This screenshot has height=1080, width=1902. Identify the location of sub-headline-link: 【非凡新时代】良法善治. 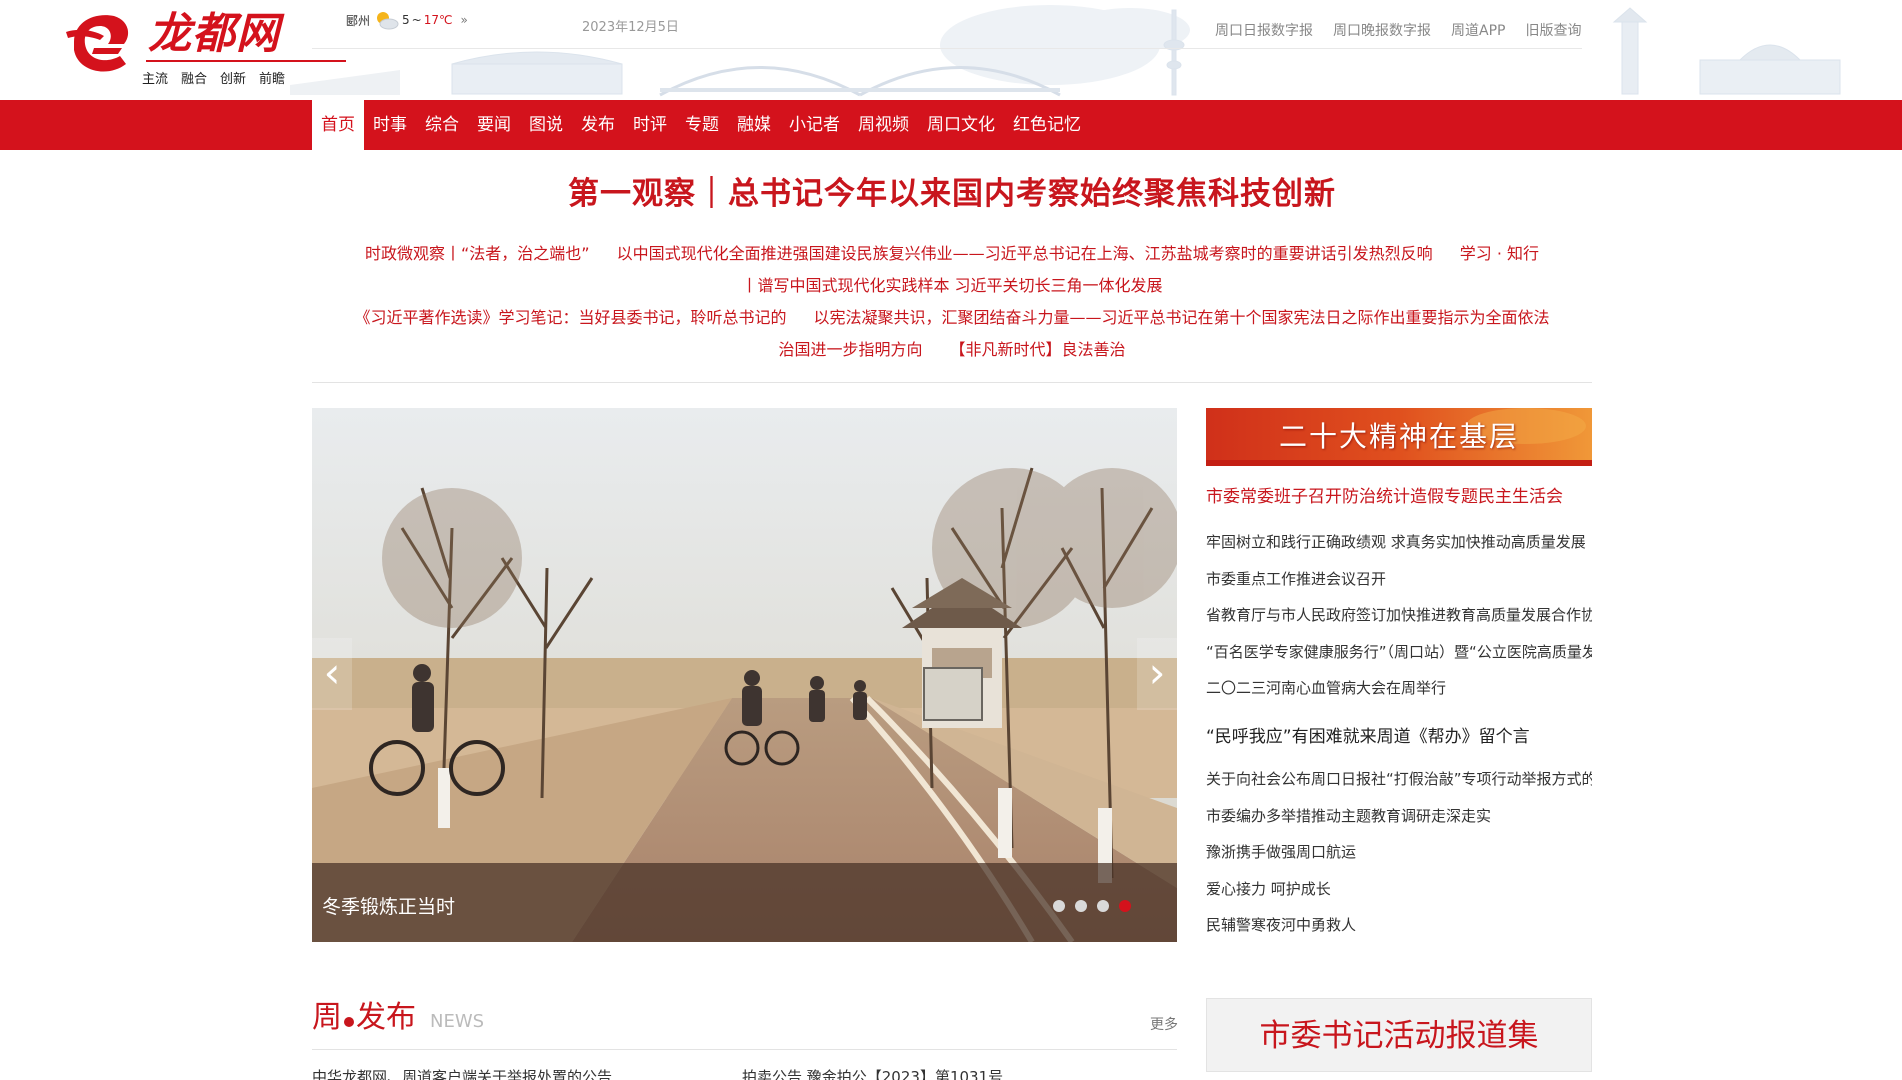
(1038, 349).